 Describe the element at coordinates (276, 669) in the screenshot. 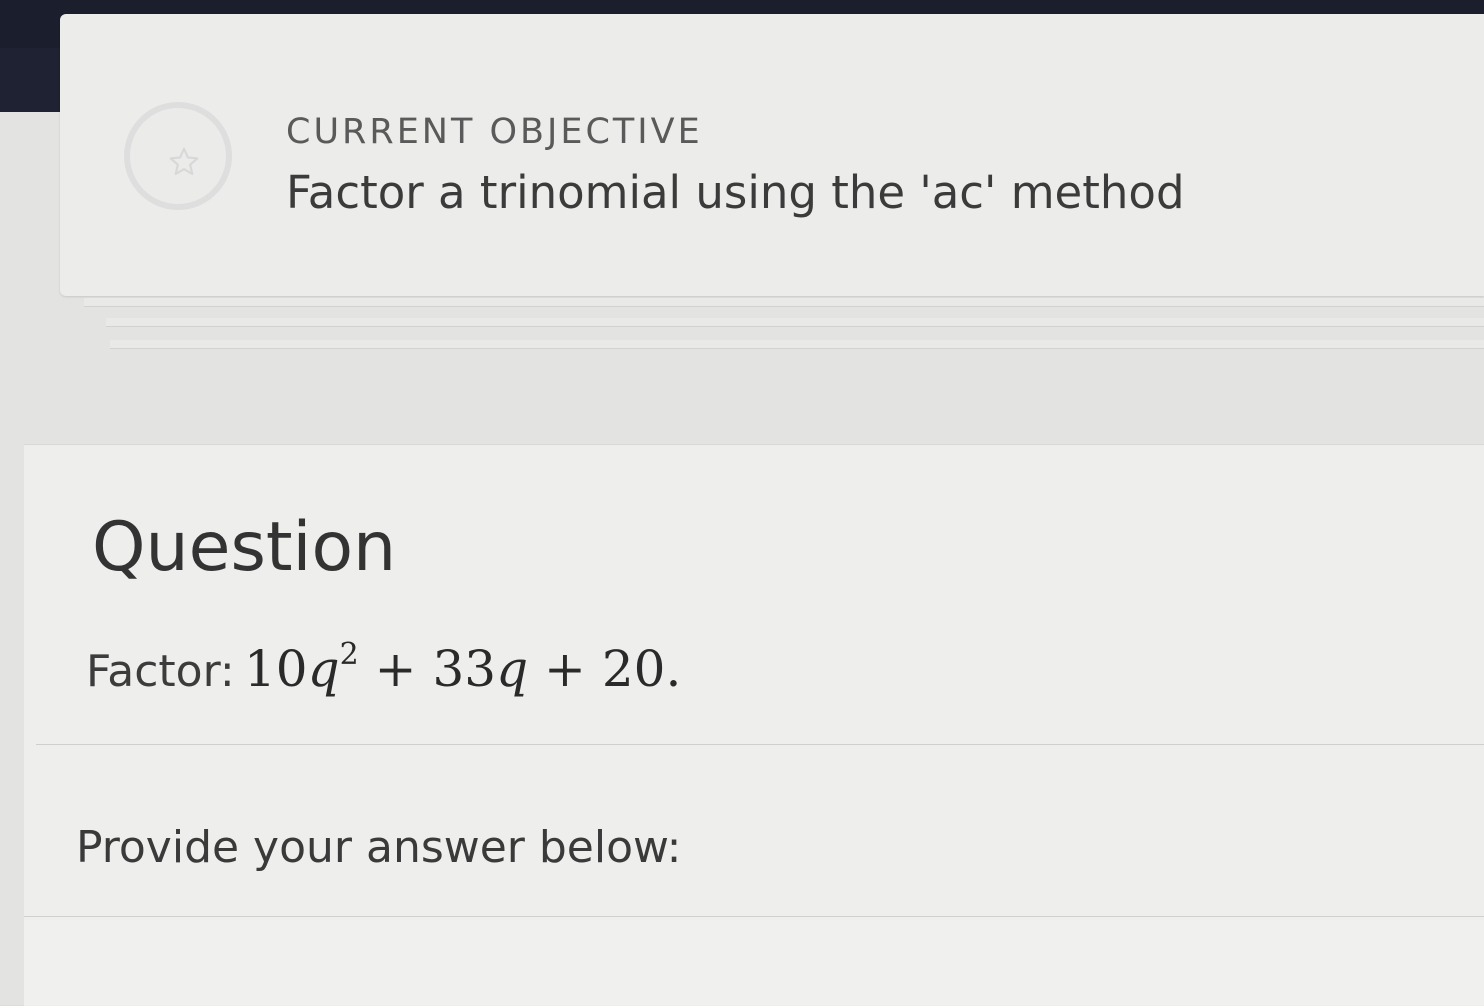

I see `coefficient: 10` at that location.